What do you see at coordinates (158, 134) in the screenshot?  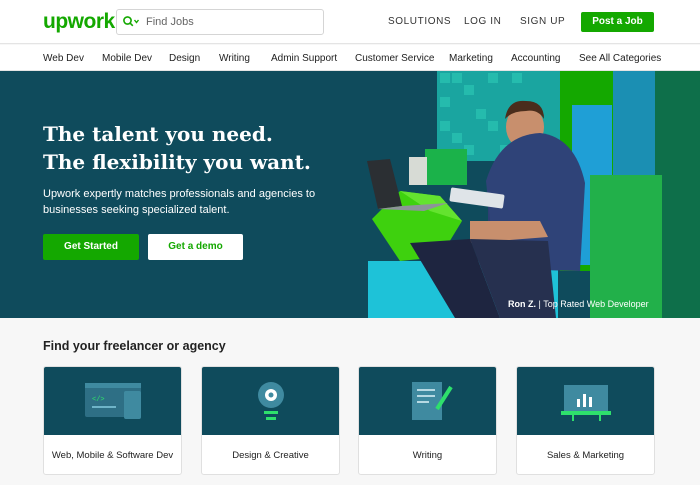 I see `hero-title-line-1: The talent you need.` at bounding box center [158, 134].